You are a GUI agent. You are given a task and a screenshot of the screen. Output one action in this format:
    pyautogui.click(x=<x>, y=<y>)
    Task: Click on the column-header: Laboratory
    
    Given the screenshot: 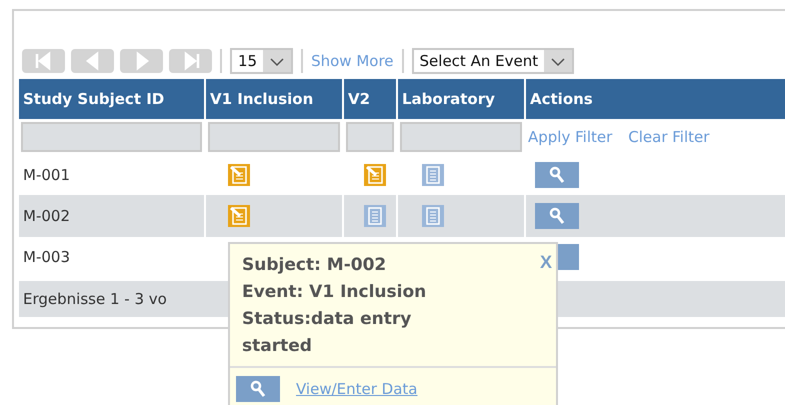 What is the action you would take?
    pyautogui.click(x=461, y=99)
    